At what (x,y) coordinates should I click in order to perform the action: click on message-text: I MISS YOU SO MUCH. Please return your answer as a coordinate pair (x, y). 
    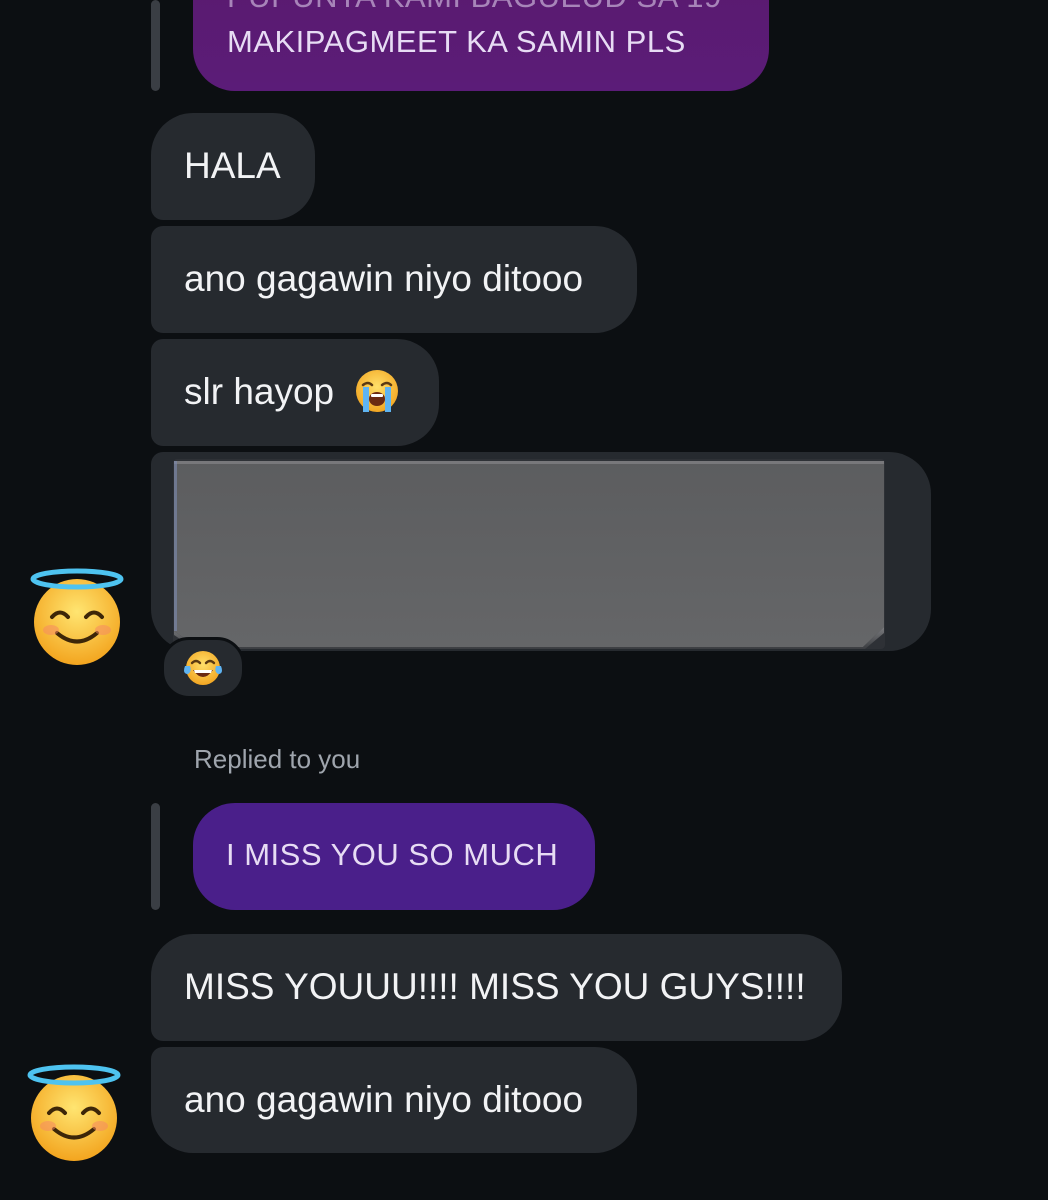
    Looking at the image, I should click on (392, 854).